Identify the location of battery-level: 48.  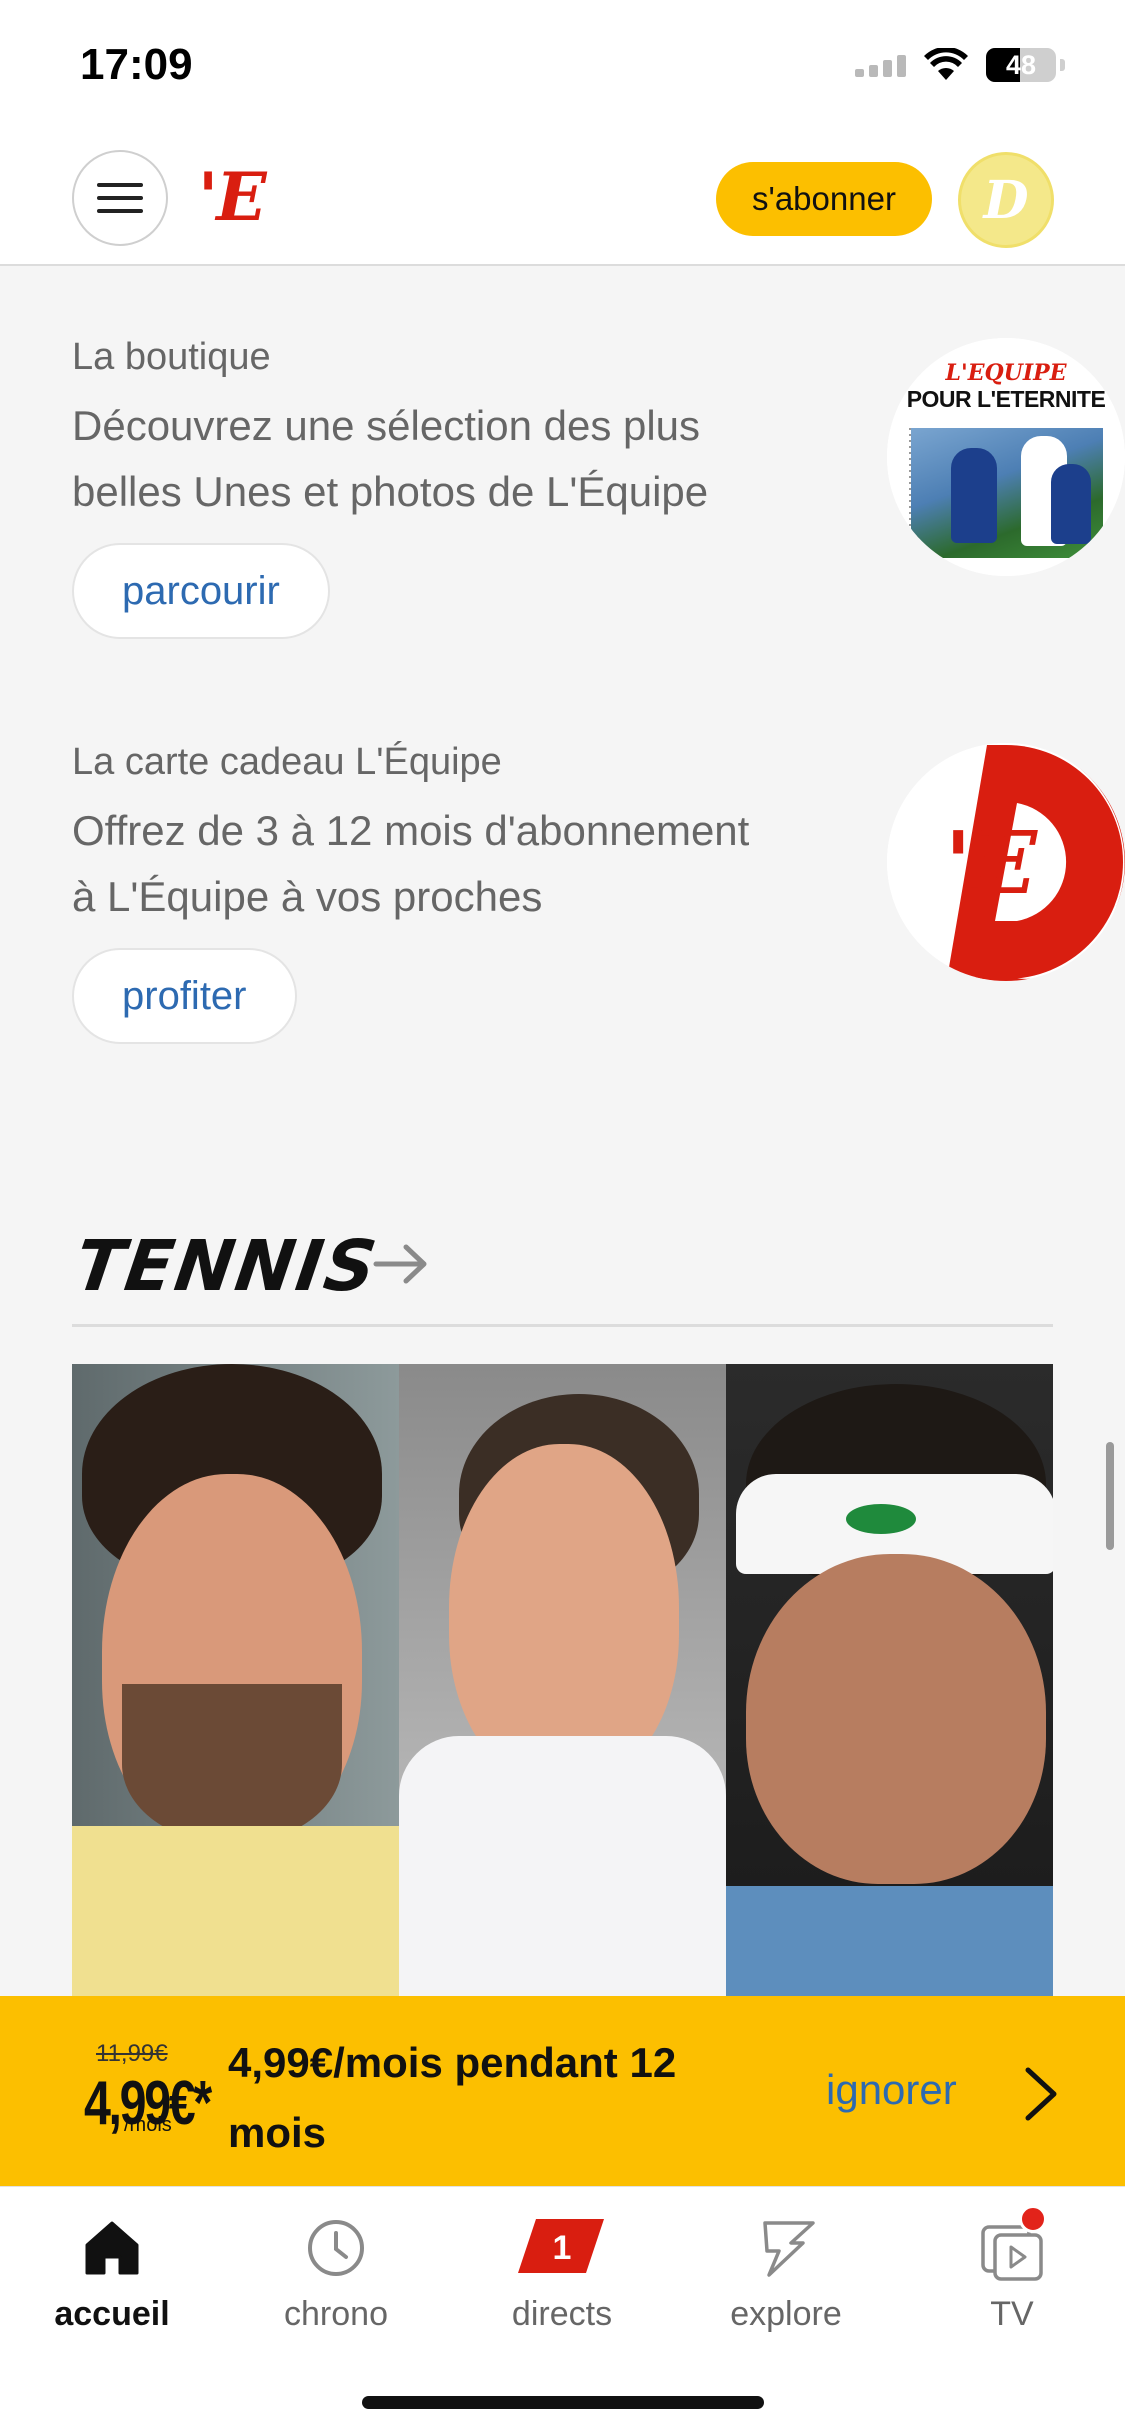
(1021, 65).